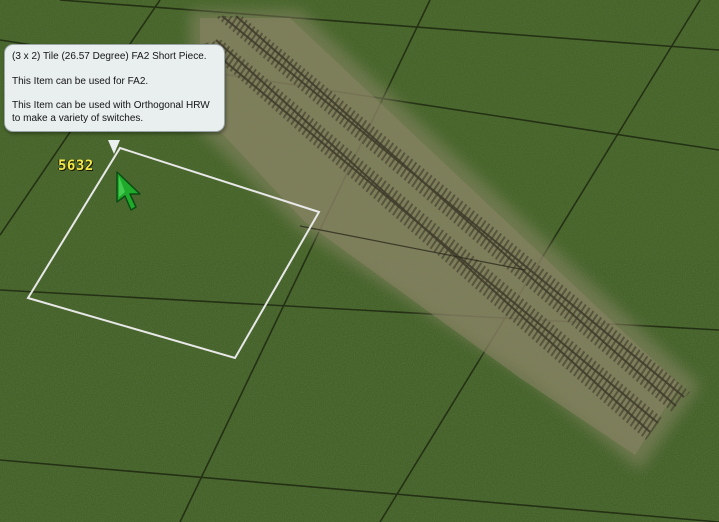  What do you see at coordinates (76, 166) in the screenshot?
I see `item-price: 5632` at bounding box center [76, 166].